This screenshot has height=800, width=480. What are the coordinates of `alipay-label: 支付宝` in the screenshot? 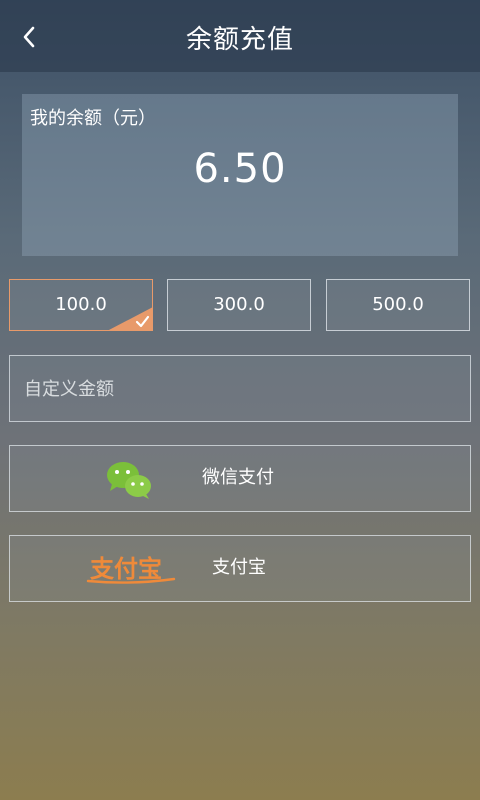 It's located at (239, 567).